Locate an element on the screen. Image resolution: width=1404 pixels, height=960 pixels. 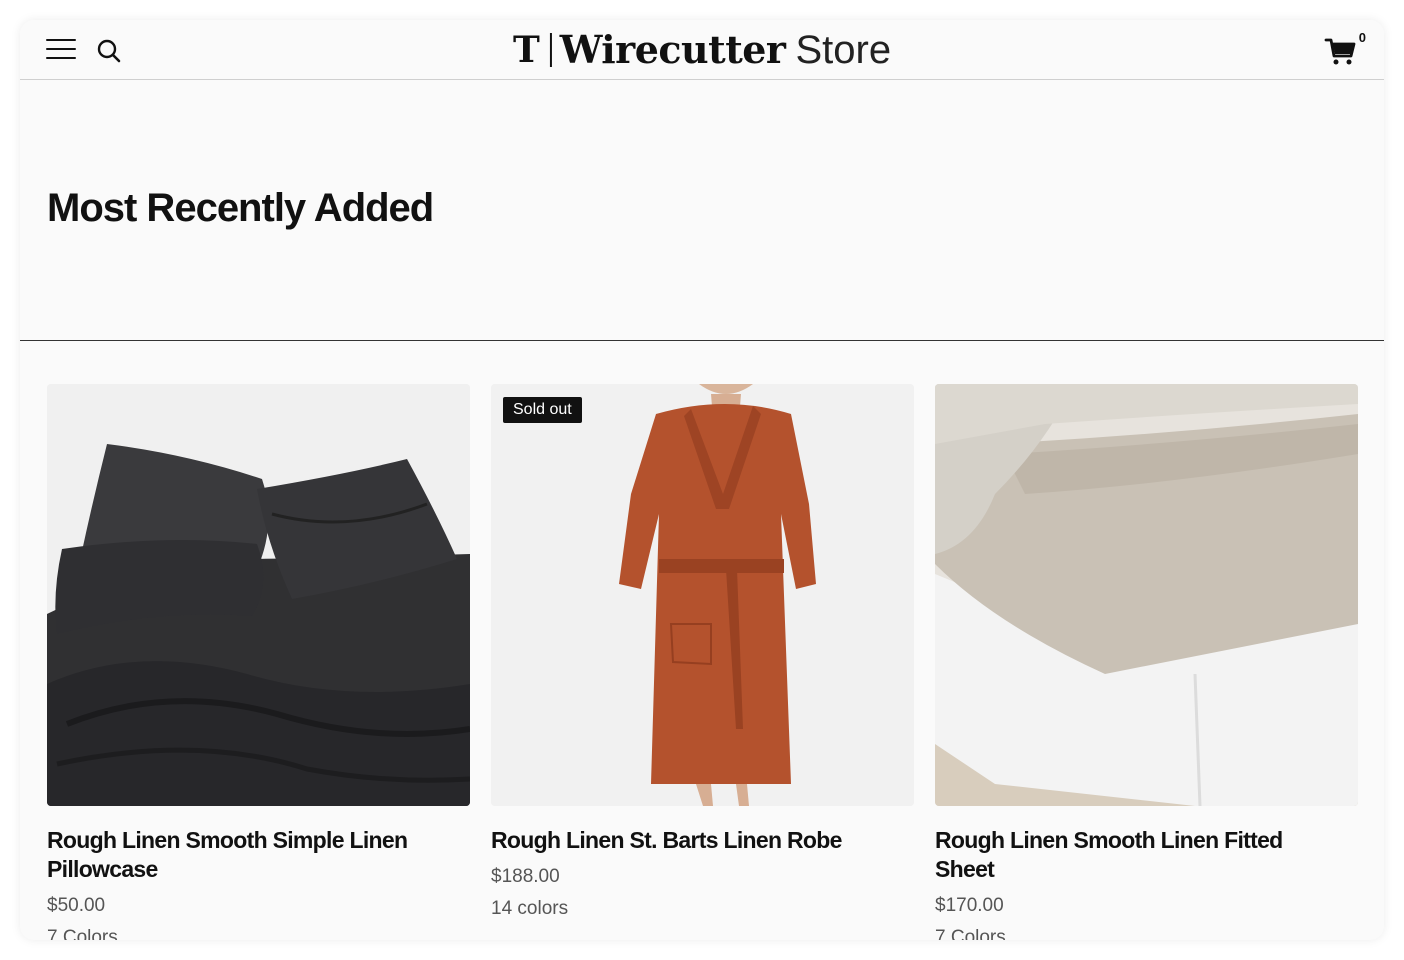
site-logo: T Wirecutter Store is located at coordinates (702, 50).